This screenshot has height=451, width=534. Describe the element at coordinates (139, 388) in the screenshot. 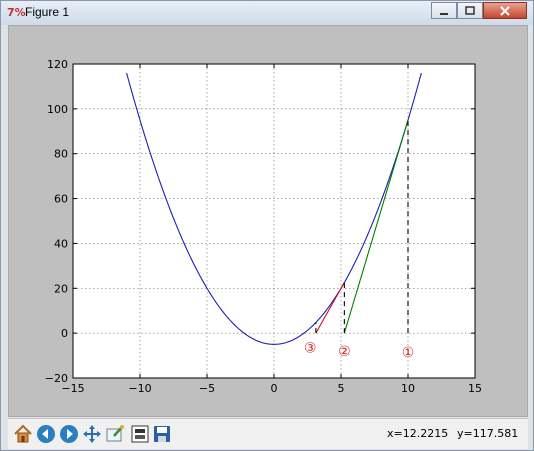

I see `x-tick-label: −10` at that location.